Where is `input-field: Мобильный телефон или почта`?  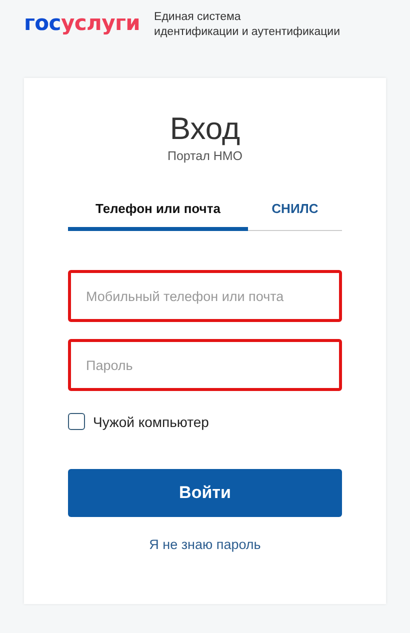 input-field: Мобильный телефон или почта is located at coordinates (205, 296).